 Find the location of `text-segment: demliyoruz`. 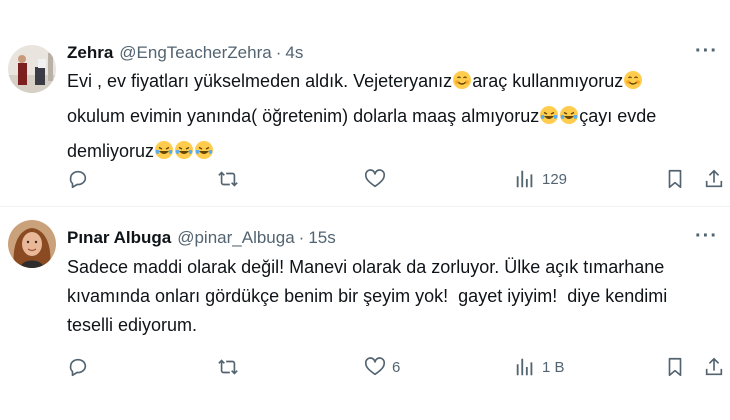

text-segment: demliyoruz is located at coordinates (111, 151).